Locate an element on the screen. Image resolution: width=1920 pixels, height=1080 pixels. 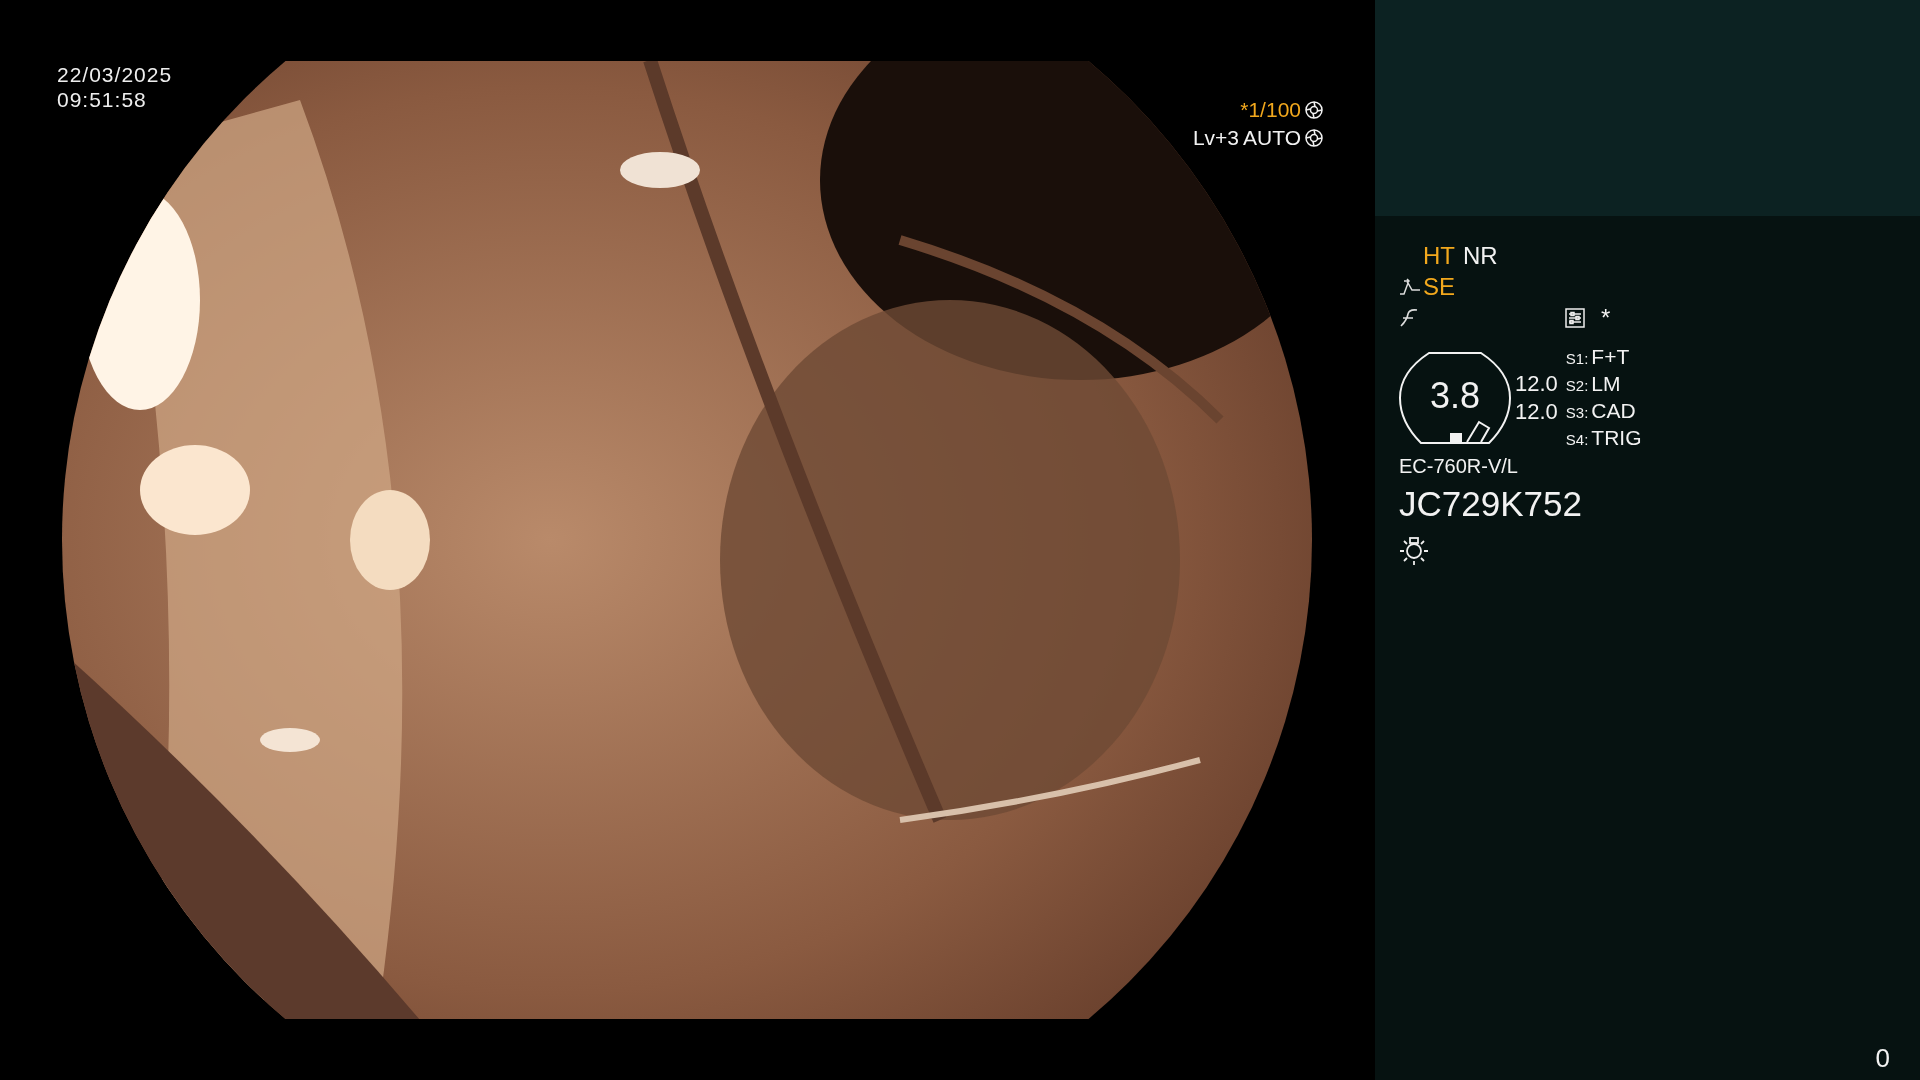
date-text: 22/03/2025 is located at coordinates (115, 74).